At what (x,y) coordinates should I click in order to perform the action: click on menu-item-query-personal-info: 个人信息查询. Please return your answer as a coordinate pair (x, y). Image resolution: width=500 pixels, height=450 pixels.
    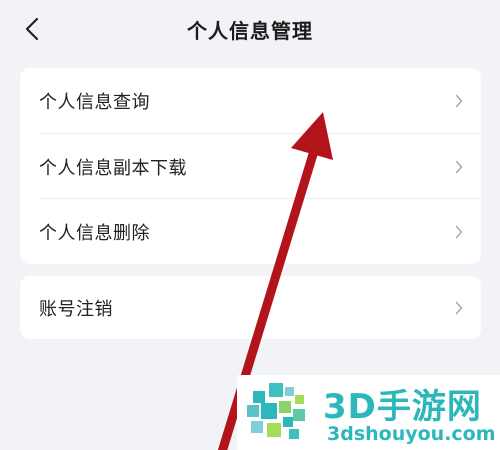
    Looking at the image, I should click on (250, 101).